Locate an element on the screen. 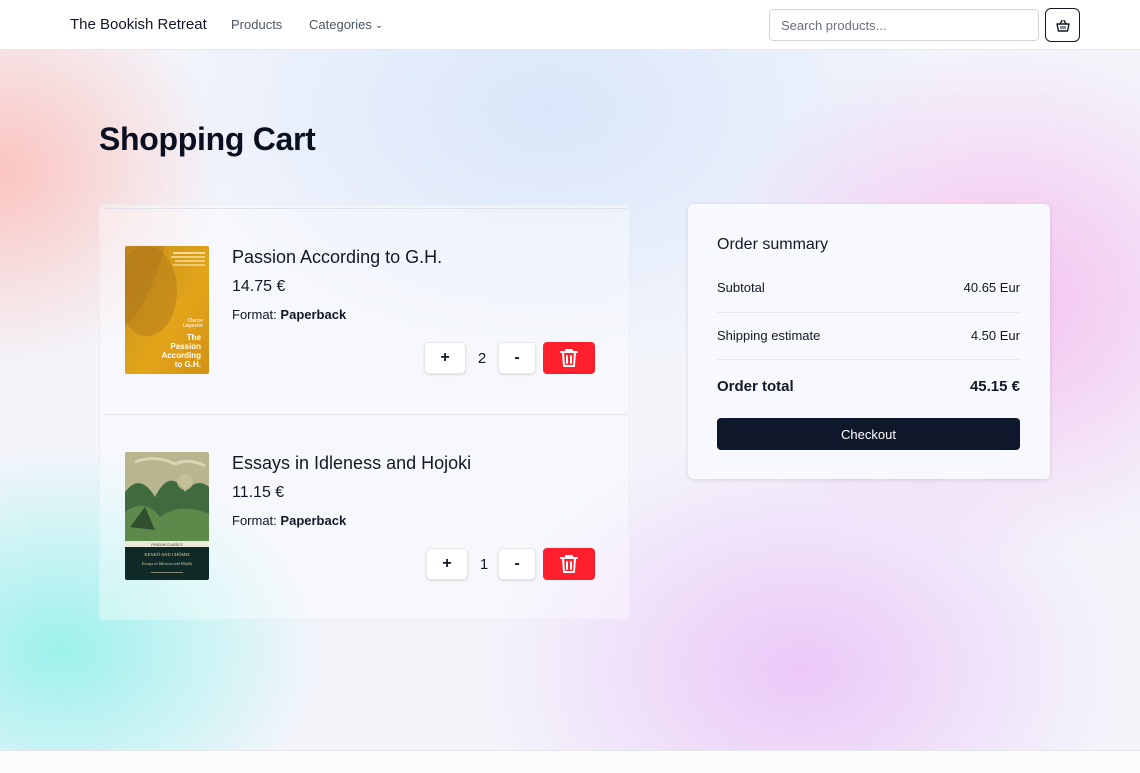 The height and width of the screenshot is (773, 1140). chevron-down-icon: ⌄ is located at coordinates (379, 25).